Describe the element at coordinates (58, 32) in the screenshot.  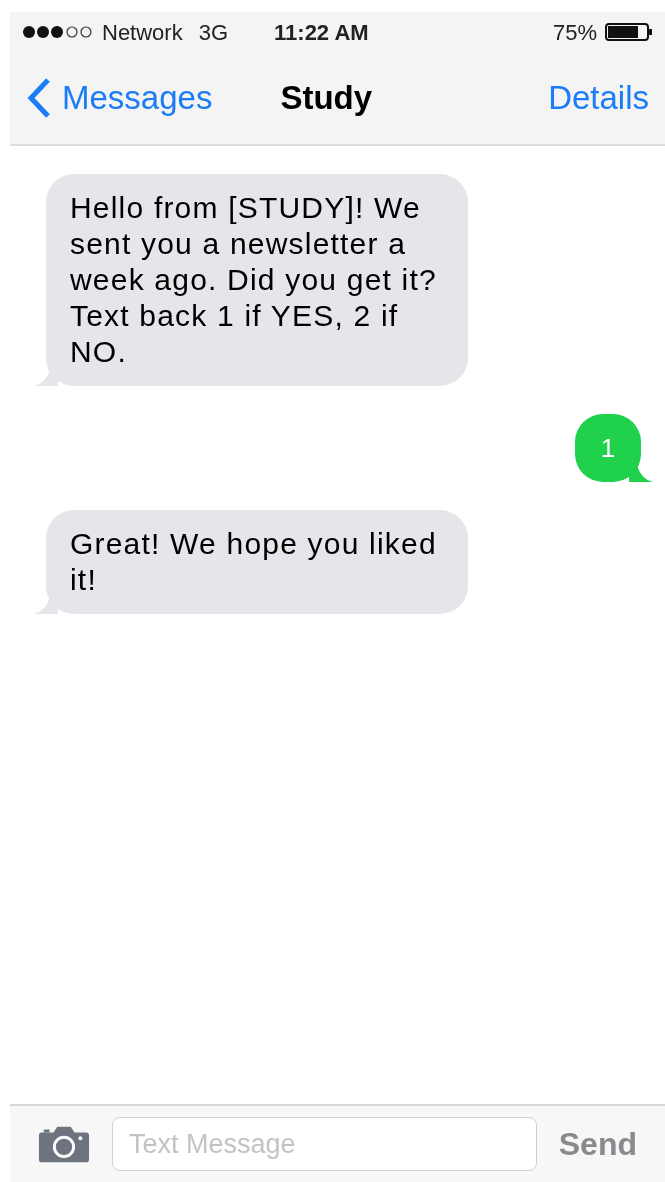
I see `signal-strength-icon` at that location.